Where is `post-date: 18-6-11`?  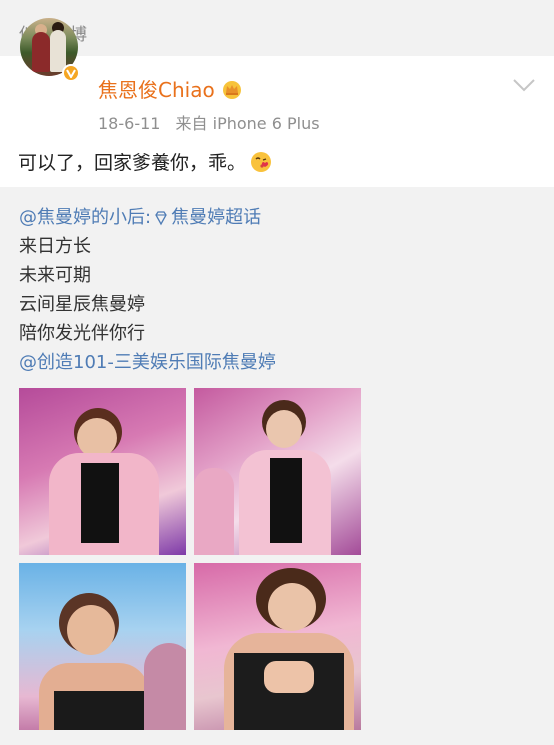
post-date: 18-6-11 is located at coordinates (129, 123).